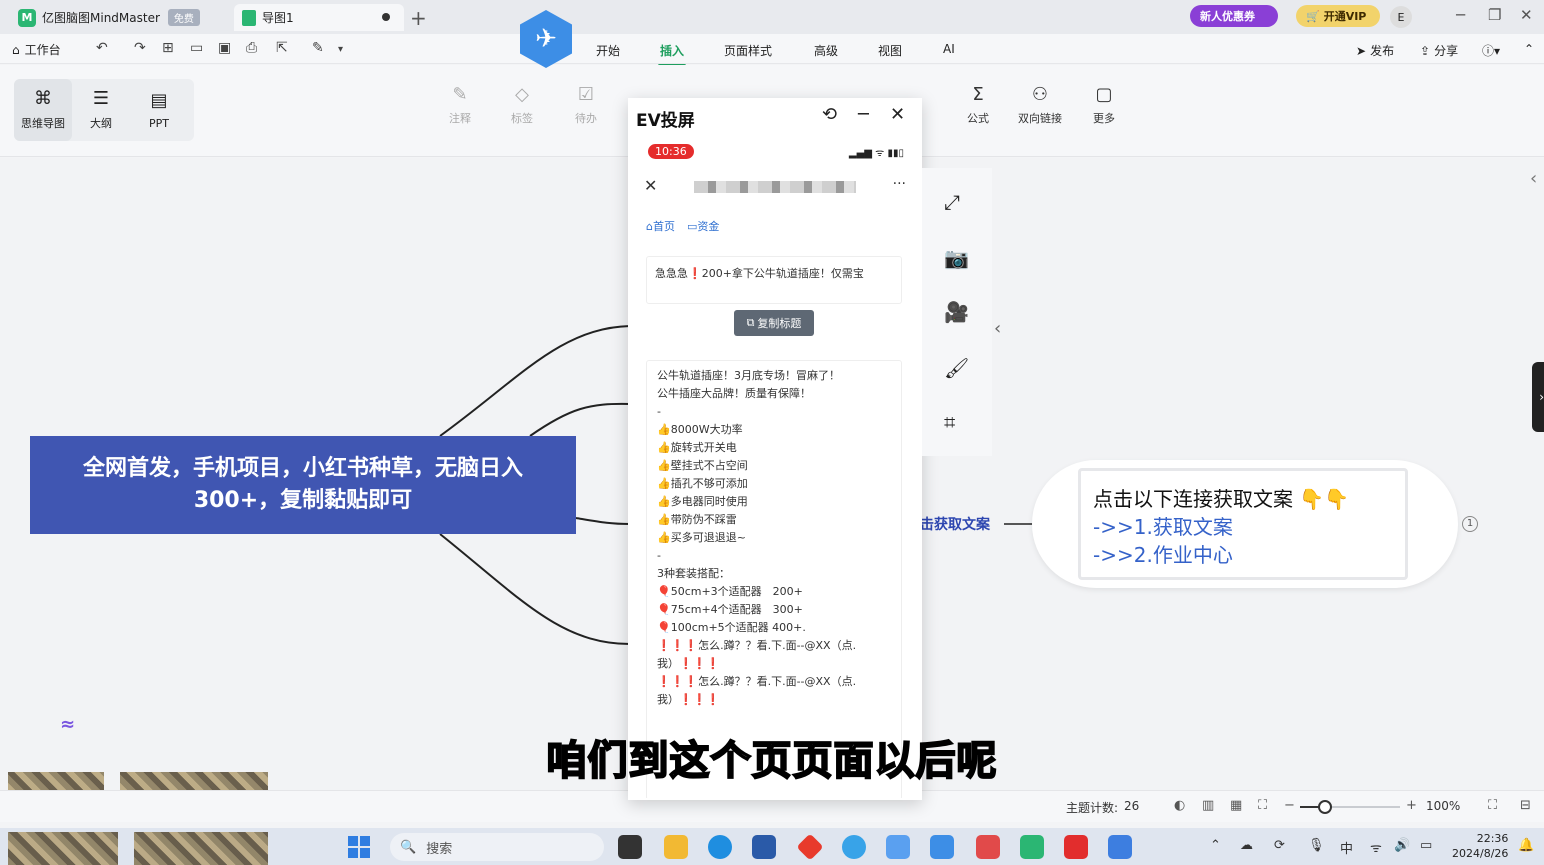  What do you see at coordinates (102, 48) in the screenshot?
I see `undo-icon: ↶` at bounding box center [102, 48].